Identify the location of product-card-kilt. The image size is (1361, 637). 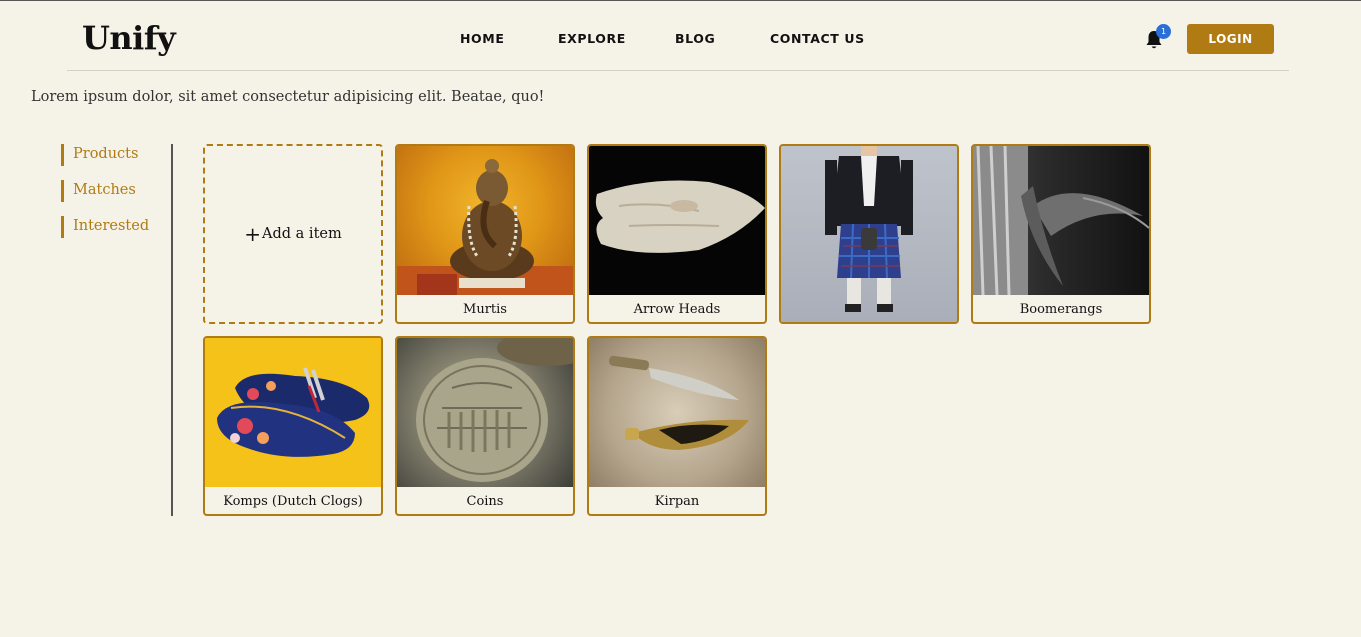
(869, 234).